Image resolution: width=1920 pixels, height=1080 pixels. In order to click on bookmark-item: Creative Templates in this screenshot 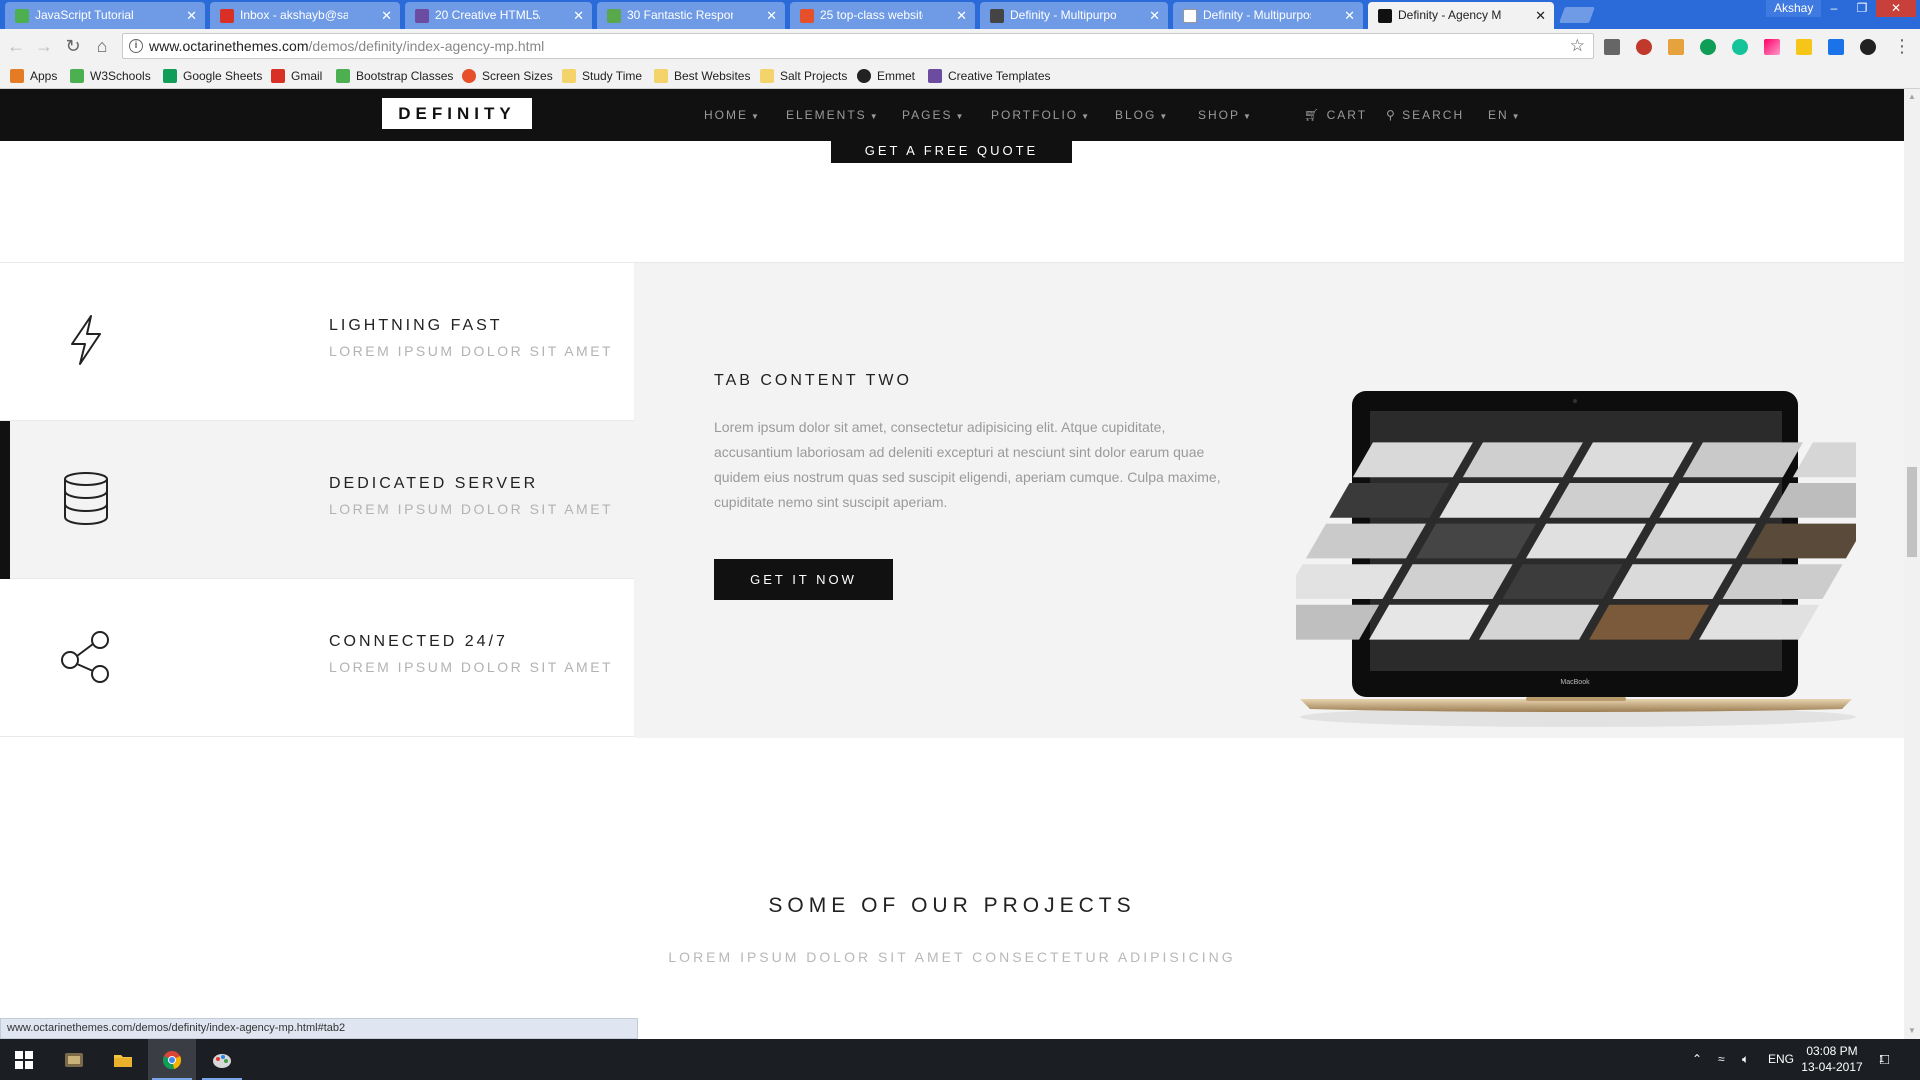, I will do `click(989, 76)`.